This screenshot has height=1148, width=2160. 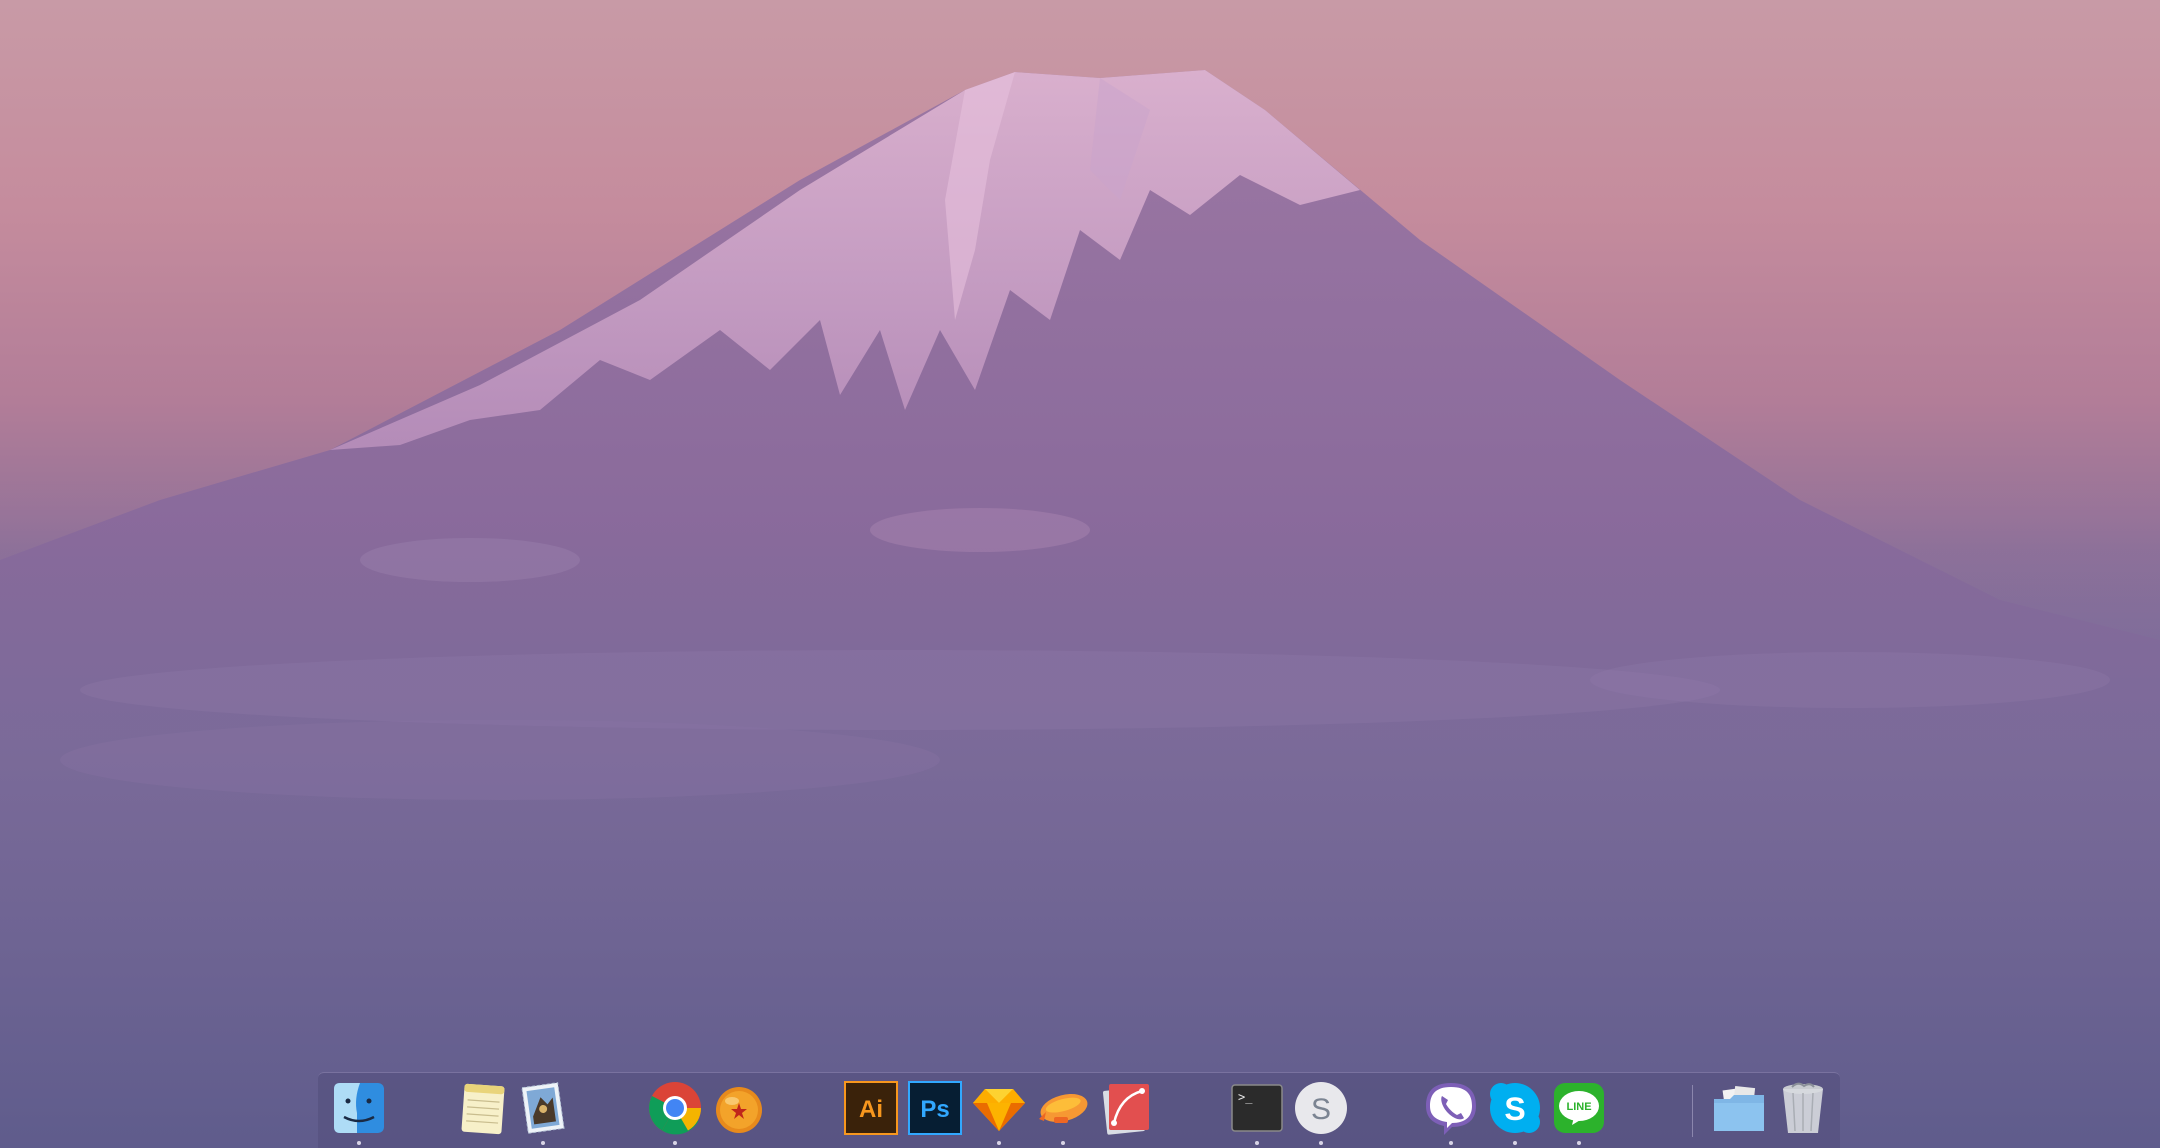 I want to click on orange-star-ball-icon, so click(x=739, y=1110).